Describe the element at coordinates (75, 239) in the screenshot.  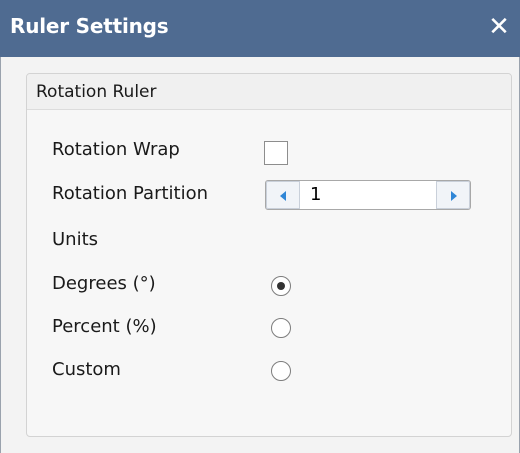
I see `units-label: Units` at that location.